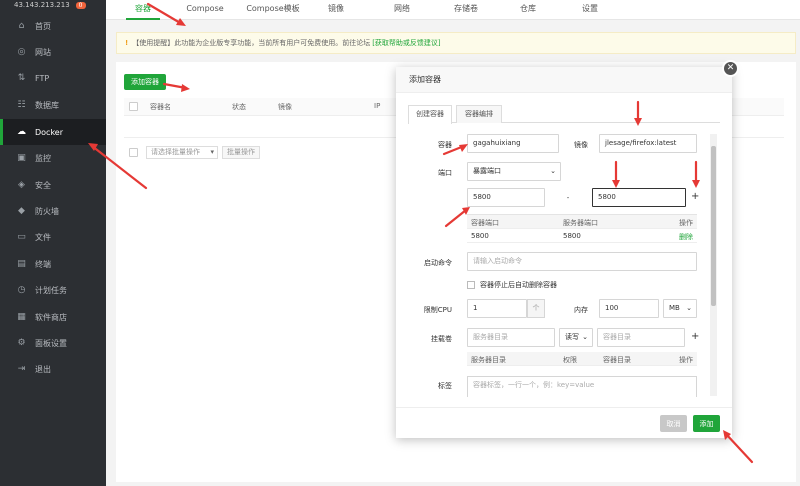  I want to click on sidebar-item-label: 监控, so click(43, 158).